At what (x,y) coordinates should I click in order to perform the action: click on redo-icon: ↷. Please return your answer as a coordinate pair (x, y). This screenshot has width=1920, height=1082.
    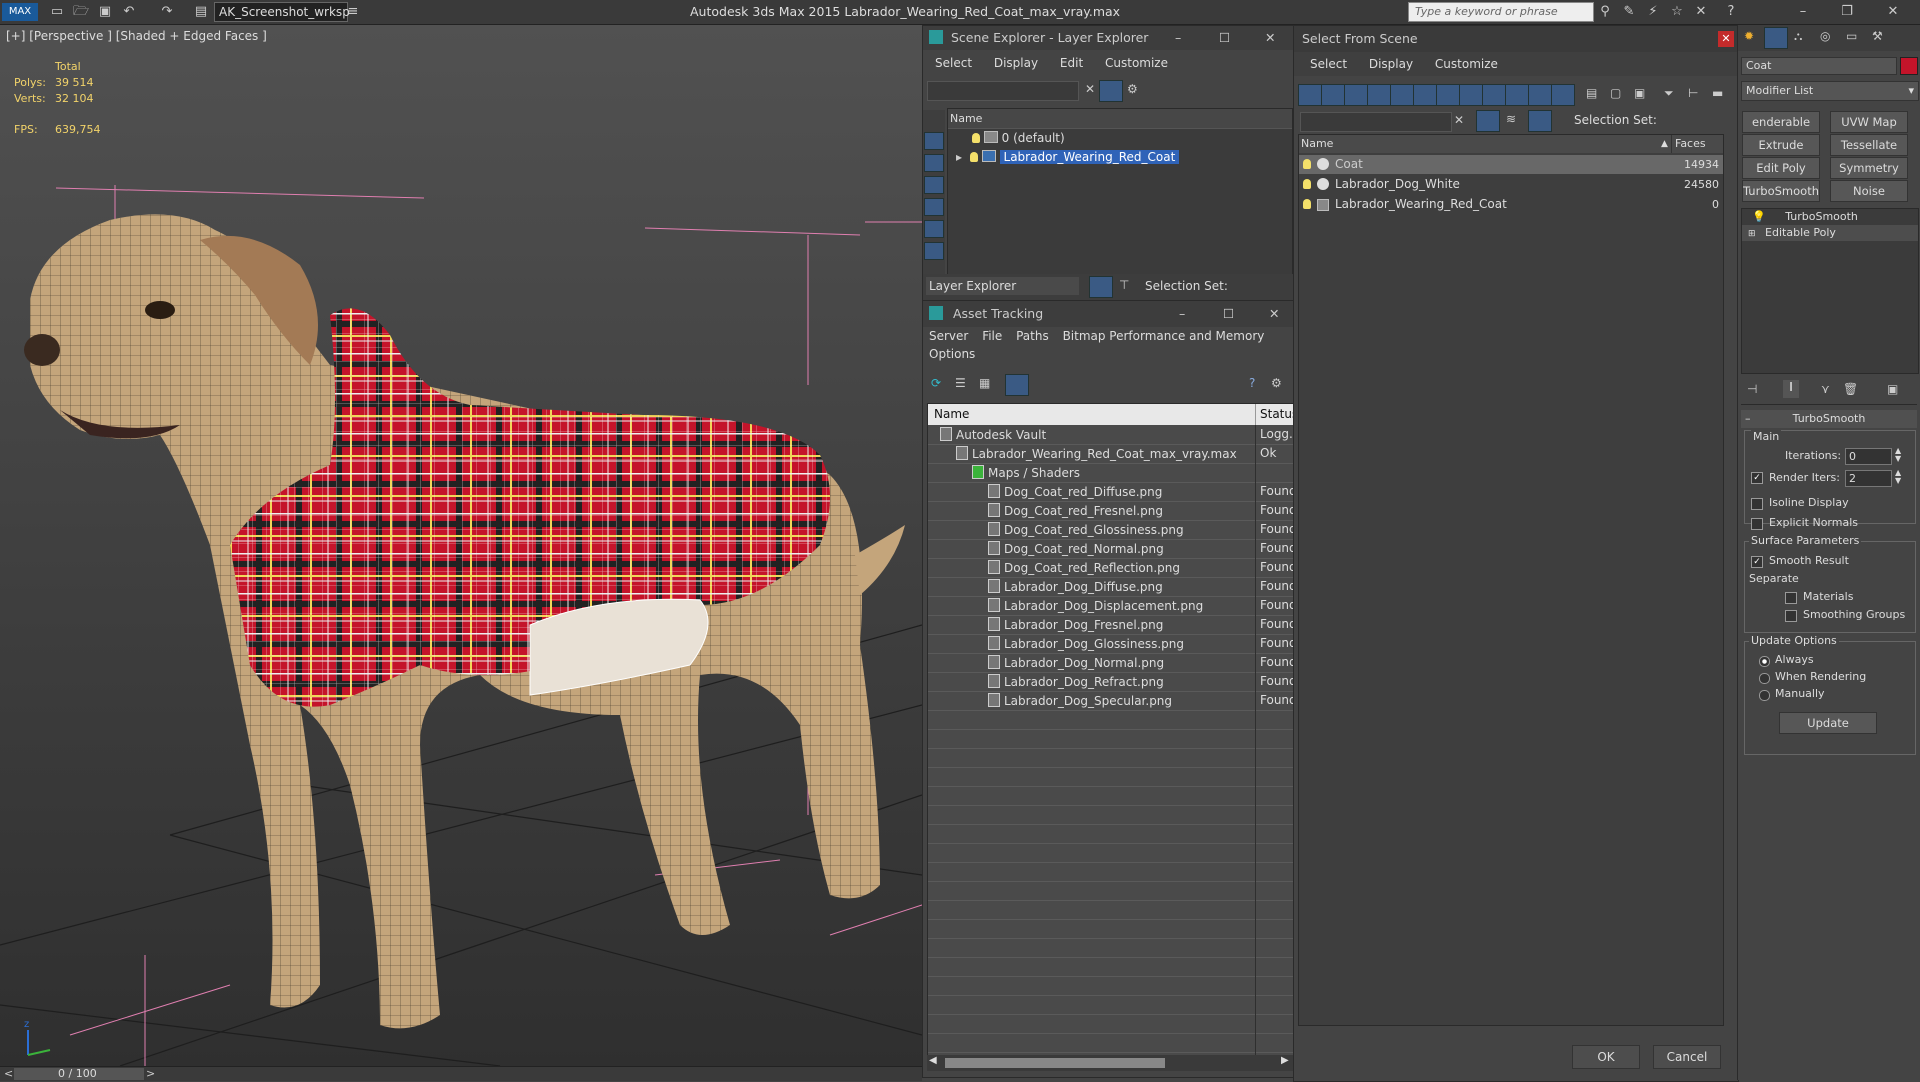
    Looking at the image, I should click on (167, 12).